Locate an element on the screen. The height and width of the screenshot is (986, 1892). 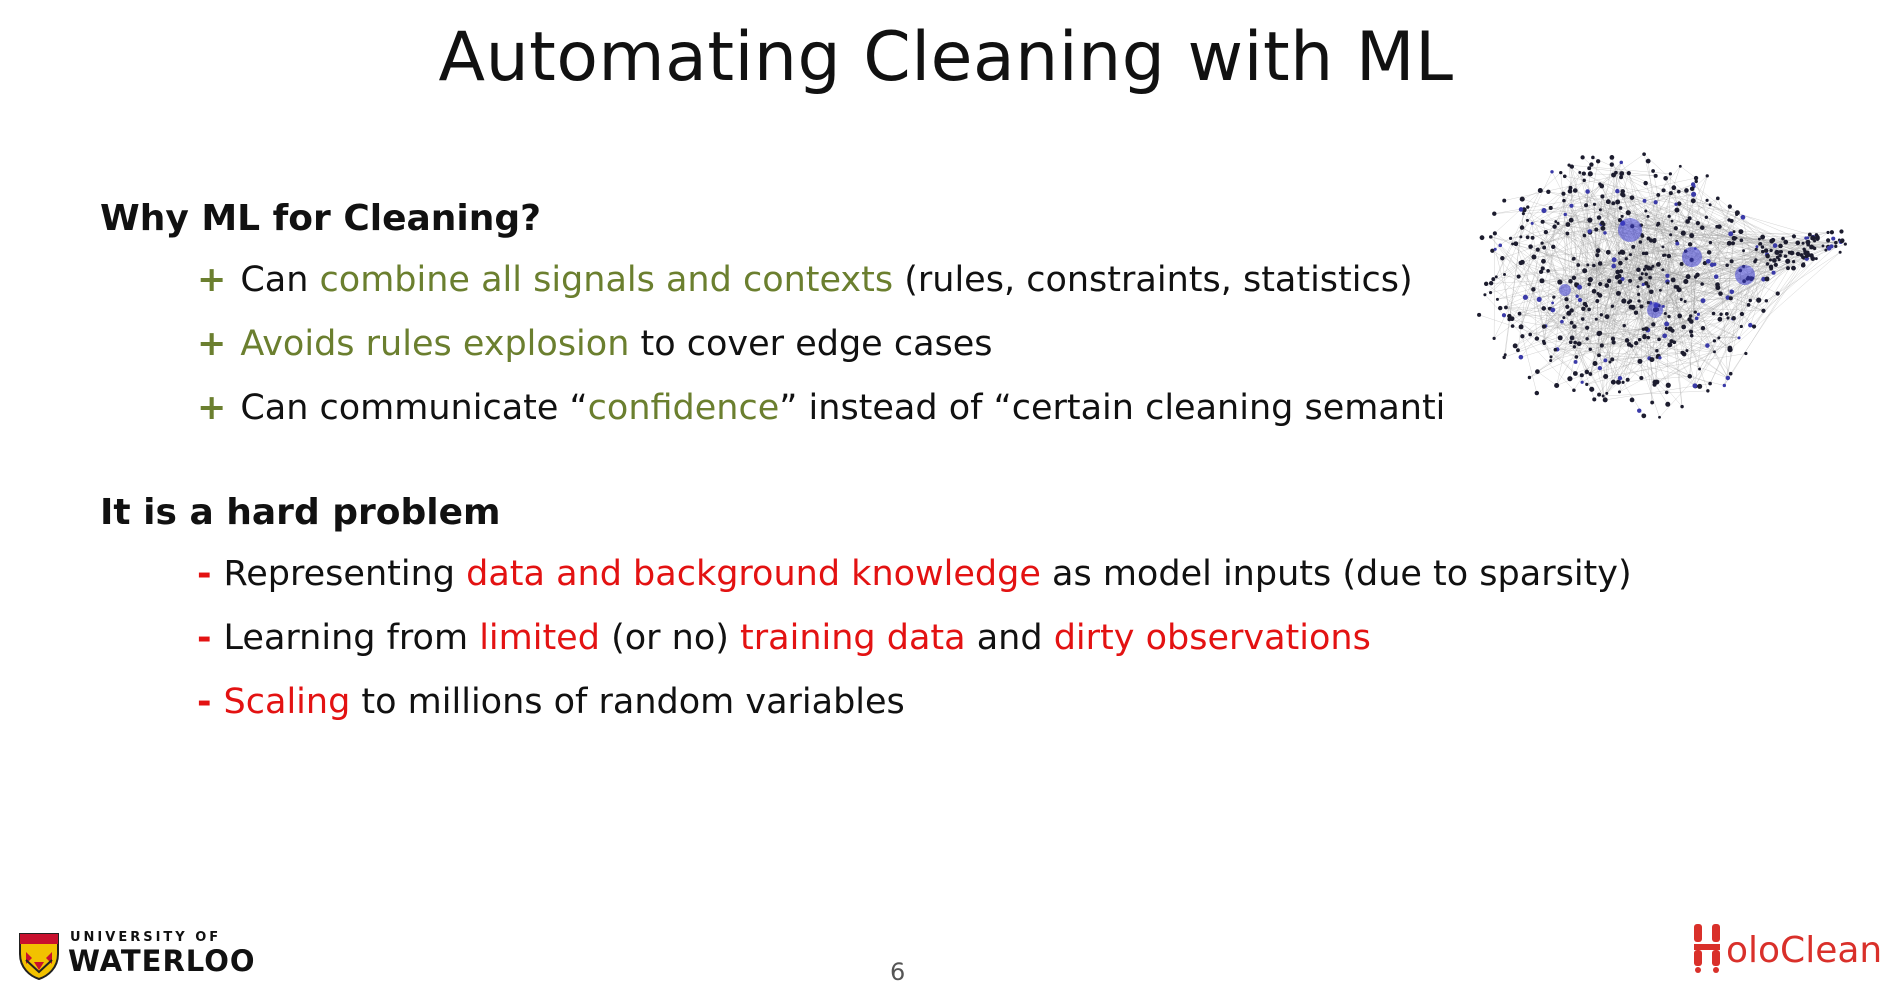
bullet-text: (rules, constraints, statistics) is located at coordinates (1153, 280).